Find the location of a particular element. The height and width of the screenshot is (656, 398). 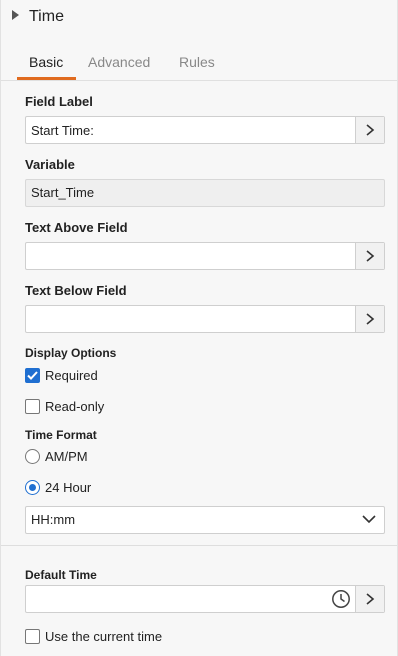

default-time-heading: Default Time is located at coordinates (61, 575).